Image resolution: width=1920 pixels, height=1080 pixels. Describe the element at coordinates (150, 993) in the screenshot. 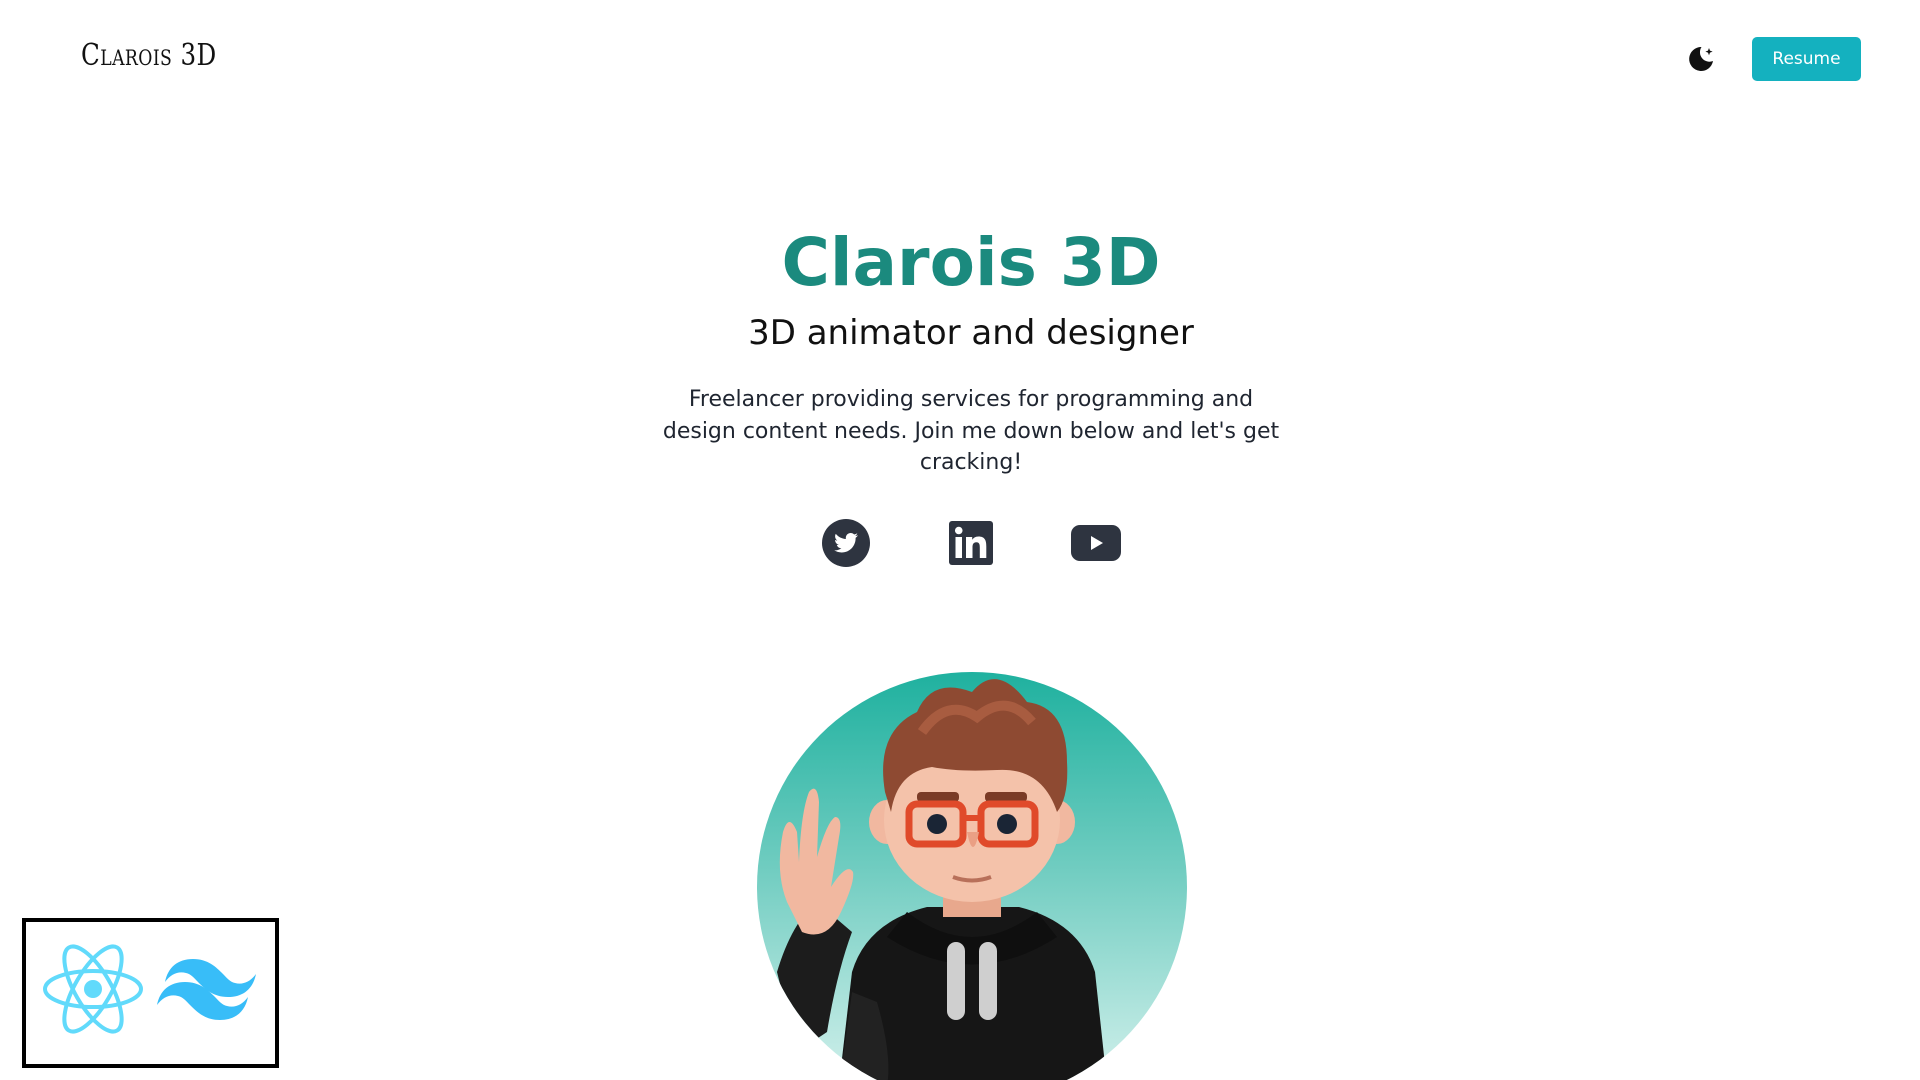

I see `tech-stack-badges` at that location.